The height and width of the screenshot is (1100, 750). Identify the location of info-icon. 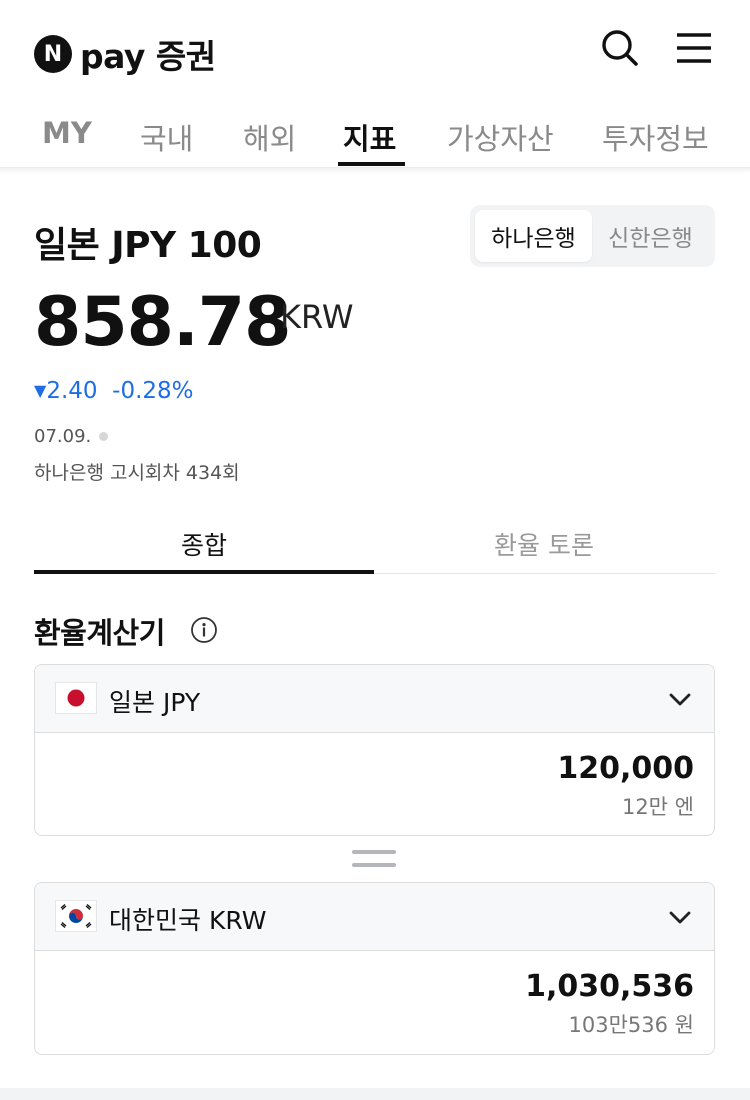
(204, 630).